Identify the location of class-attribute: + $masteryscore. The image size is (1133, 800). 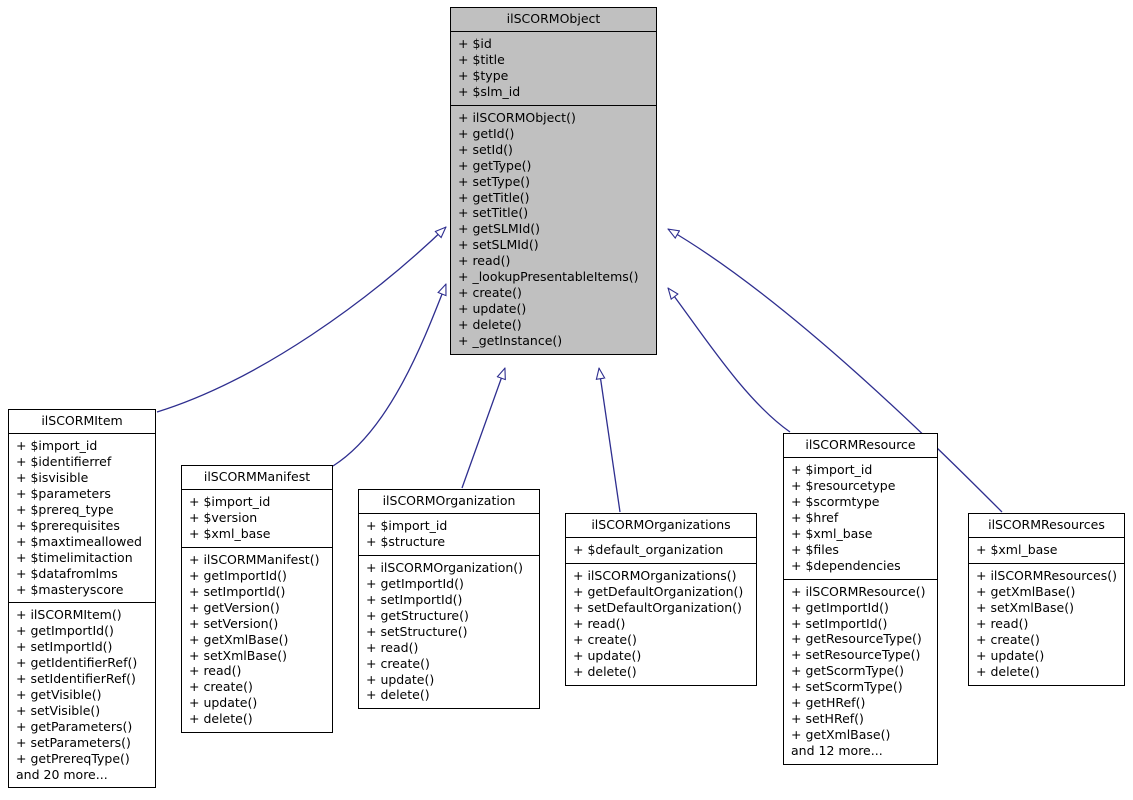
(70, 589).